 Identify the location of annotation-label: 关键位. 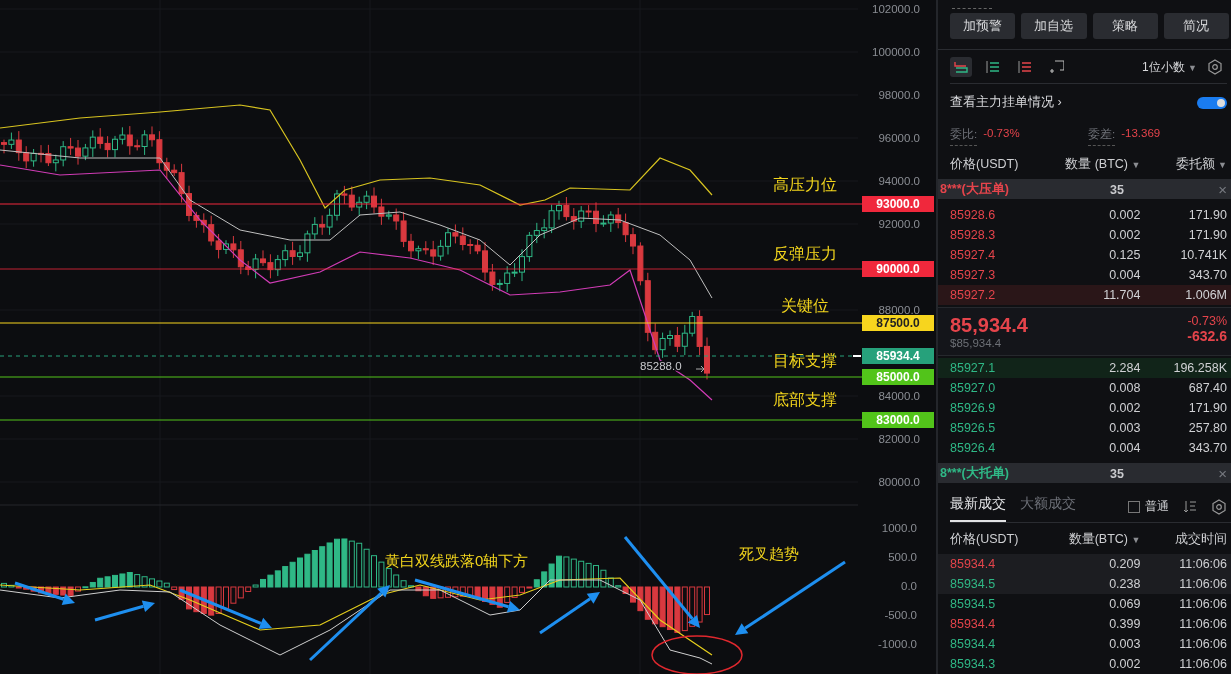
(805, 305).